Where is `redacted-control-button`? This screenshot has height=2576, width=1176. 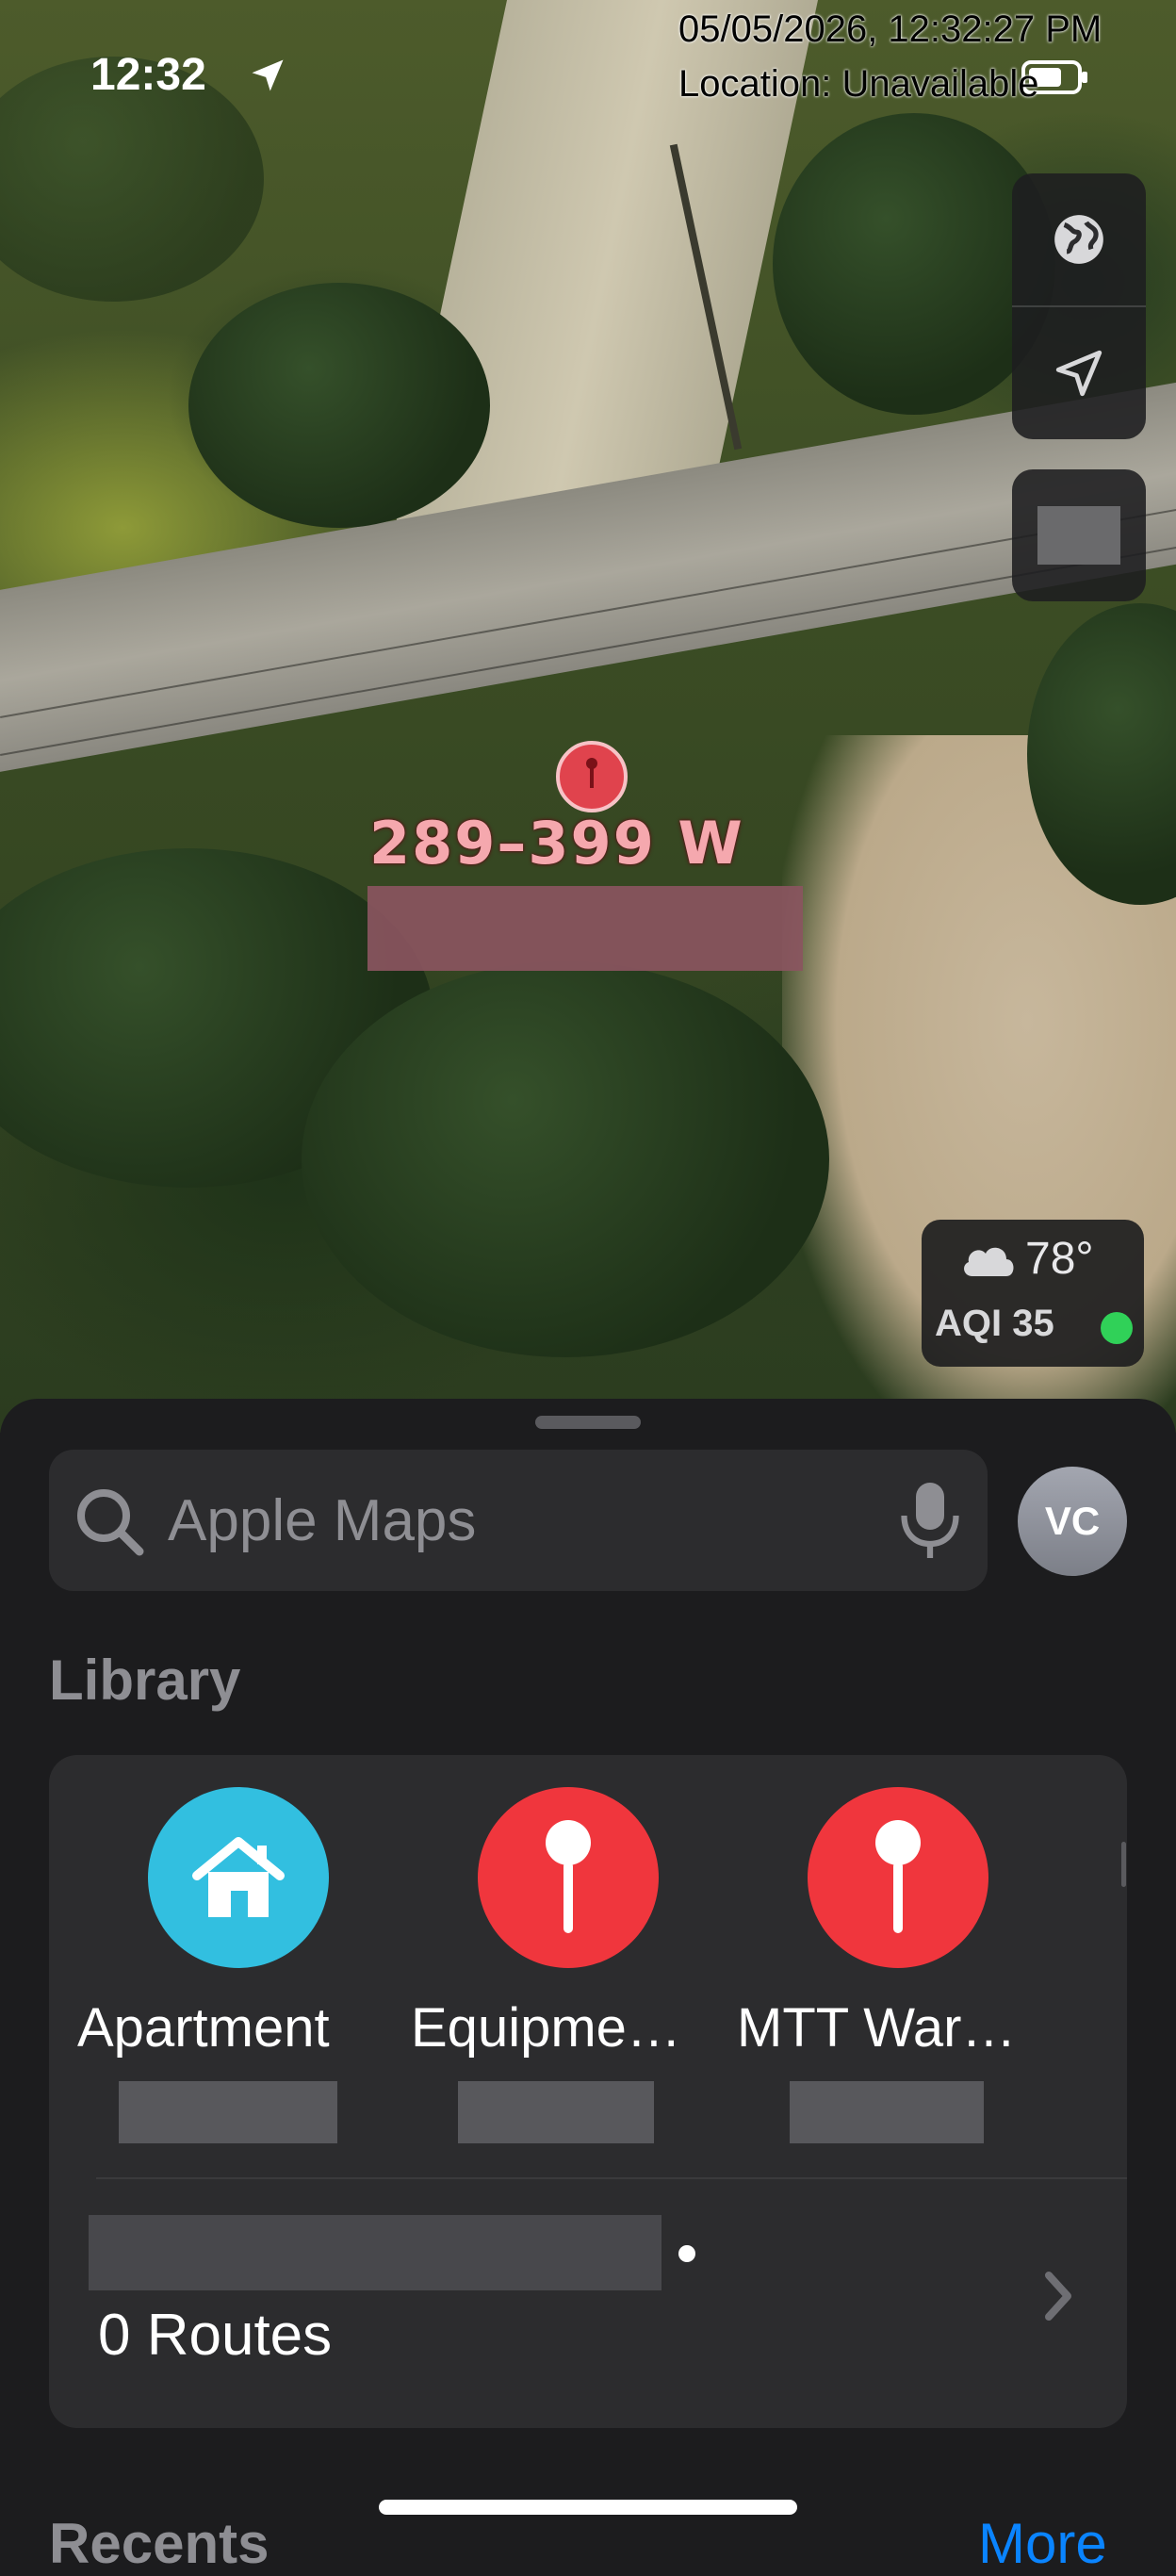 redacted-control-button is located at coordinates (1079, 535).